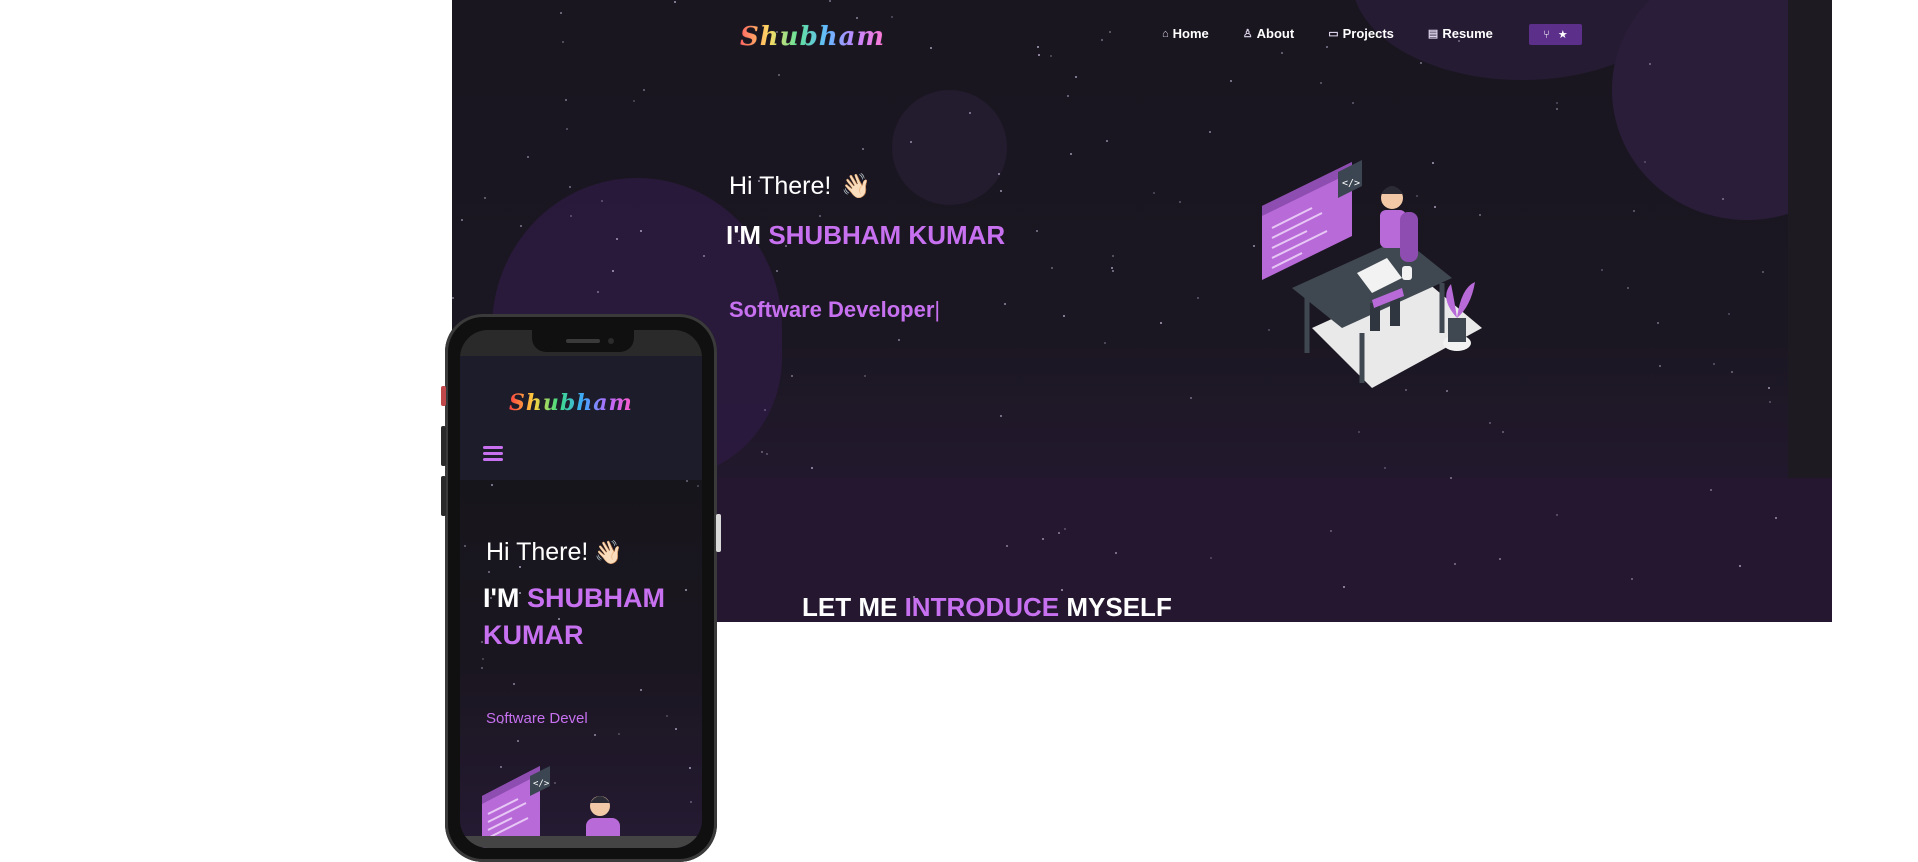  What do you see at coordinates (887, 235) in the screenshot?
I see `name-highlight: SHUBHAM KUMAR` at bounding box center [887, 235].